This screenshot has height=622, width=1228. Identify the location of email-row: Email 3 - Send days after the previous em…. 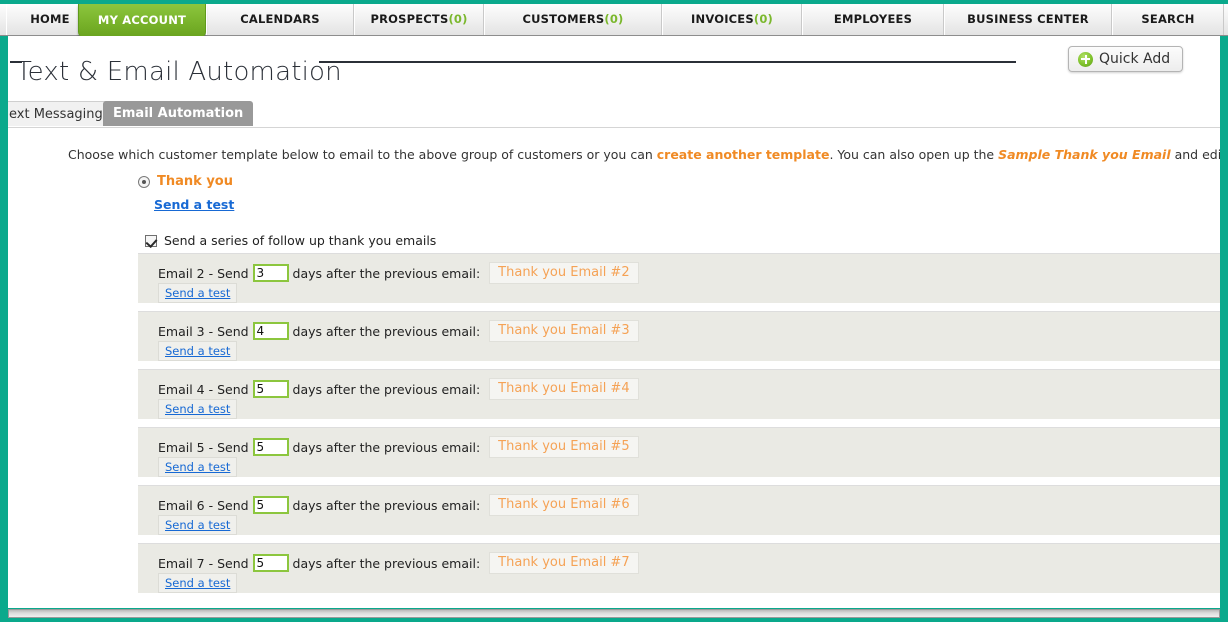
(679, 336).